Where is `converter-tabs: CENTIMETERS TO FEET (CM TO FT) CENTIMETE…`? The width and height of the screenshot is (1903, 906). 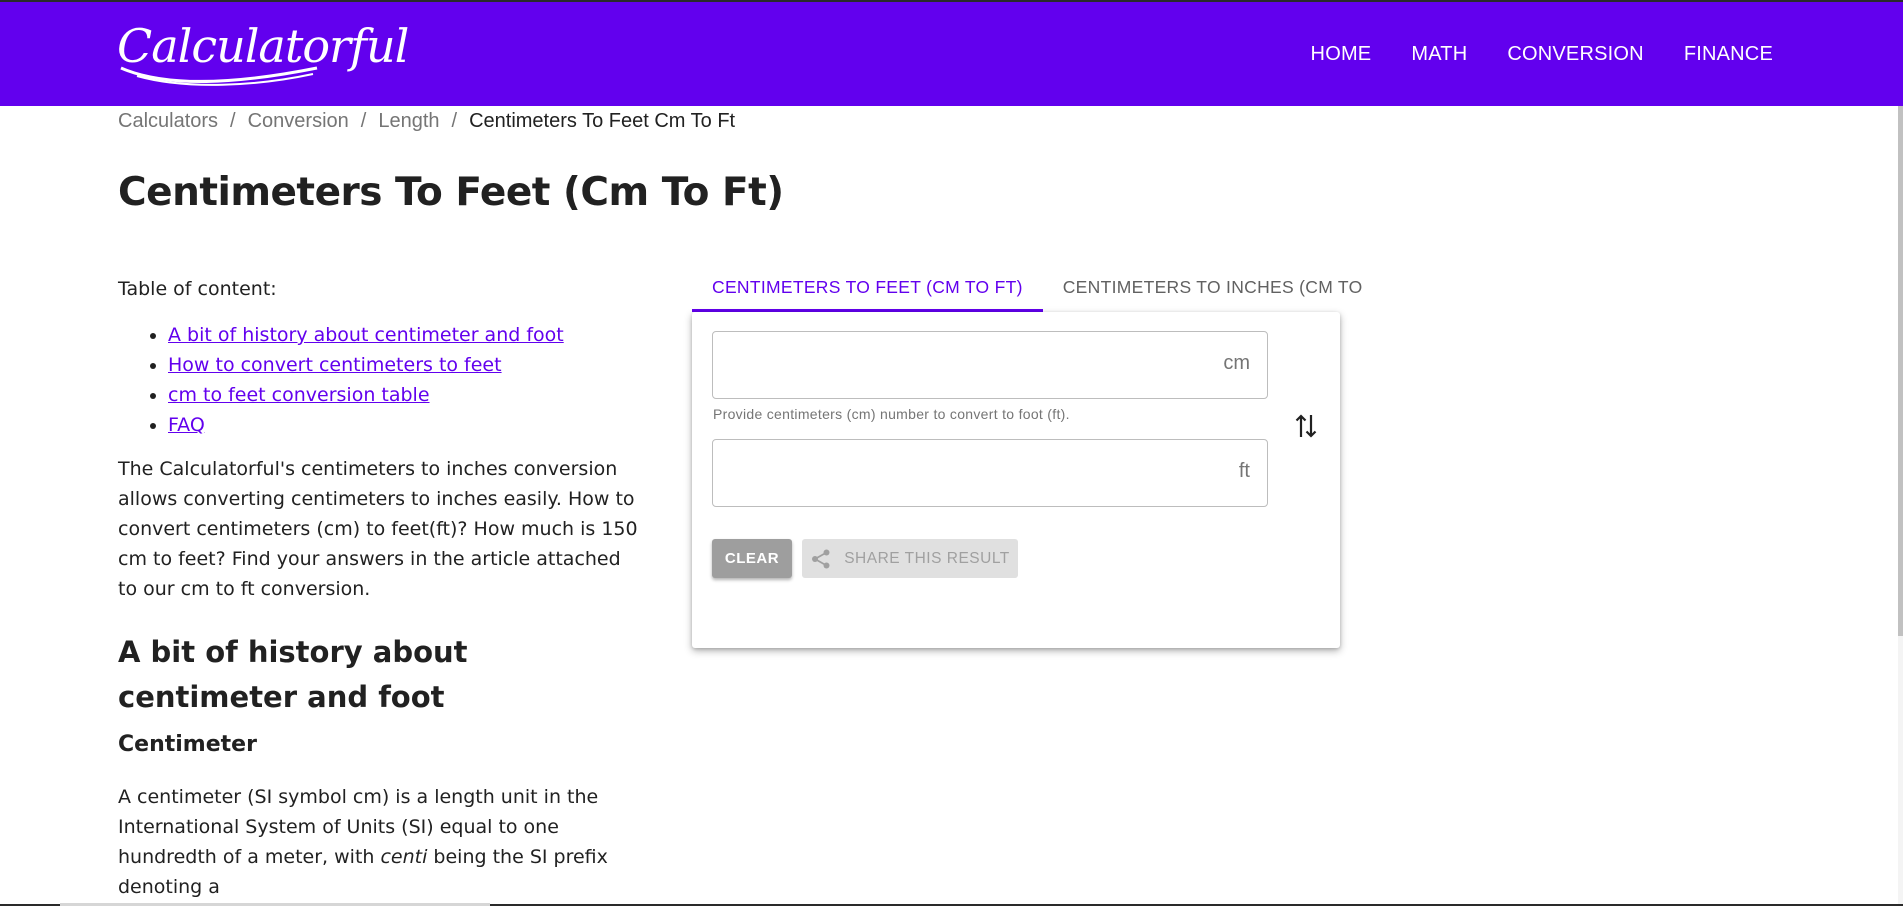 converter-tabs: CENTIMETERS TO FEET (CM TO FT) CENTIMETE… is located at coordinates (1027, 287).